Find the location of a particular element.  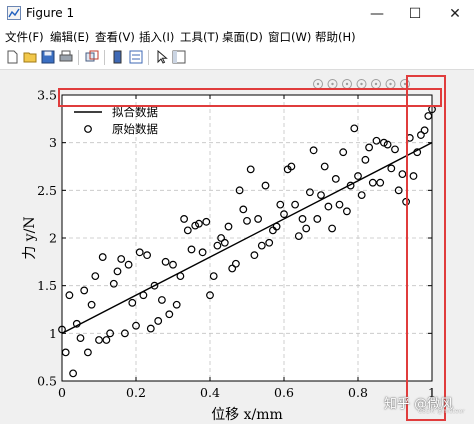

colorbar-icon is located at coordinates (118, 57).